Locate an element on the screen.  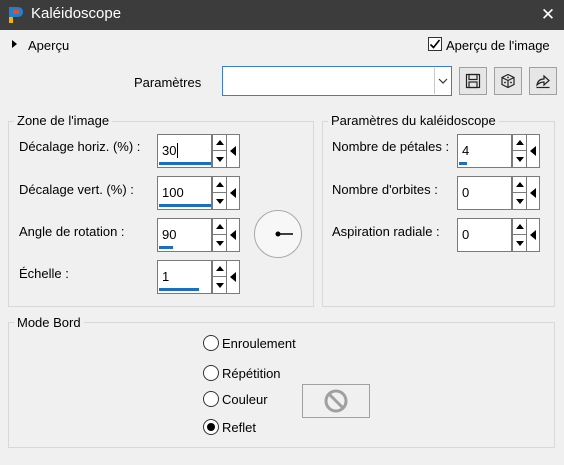
dice-icon is located at coordinates (508, 81).